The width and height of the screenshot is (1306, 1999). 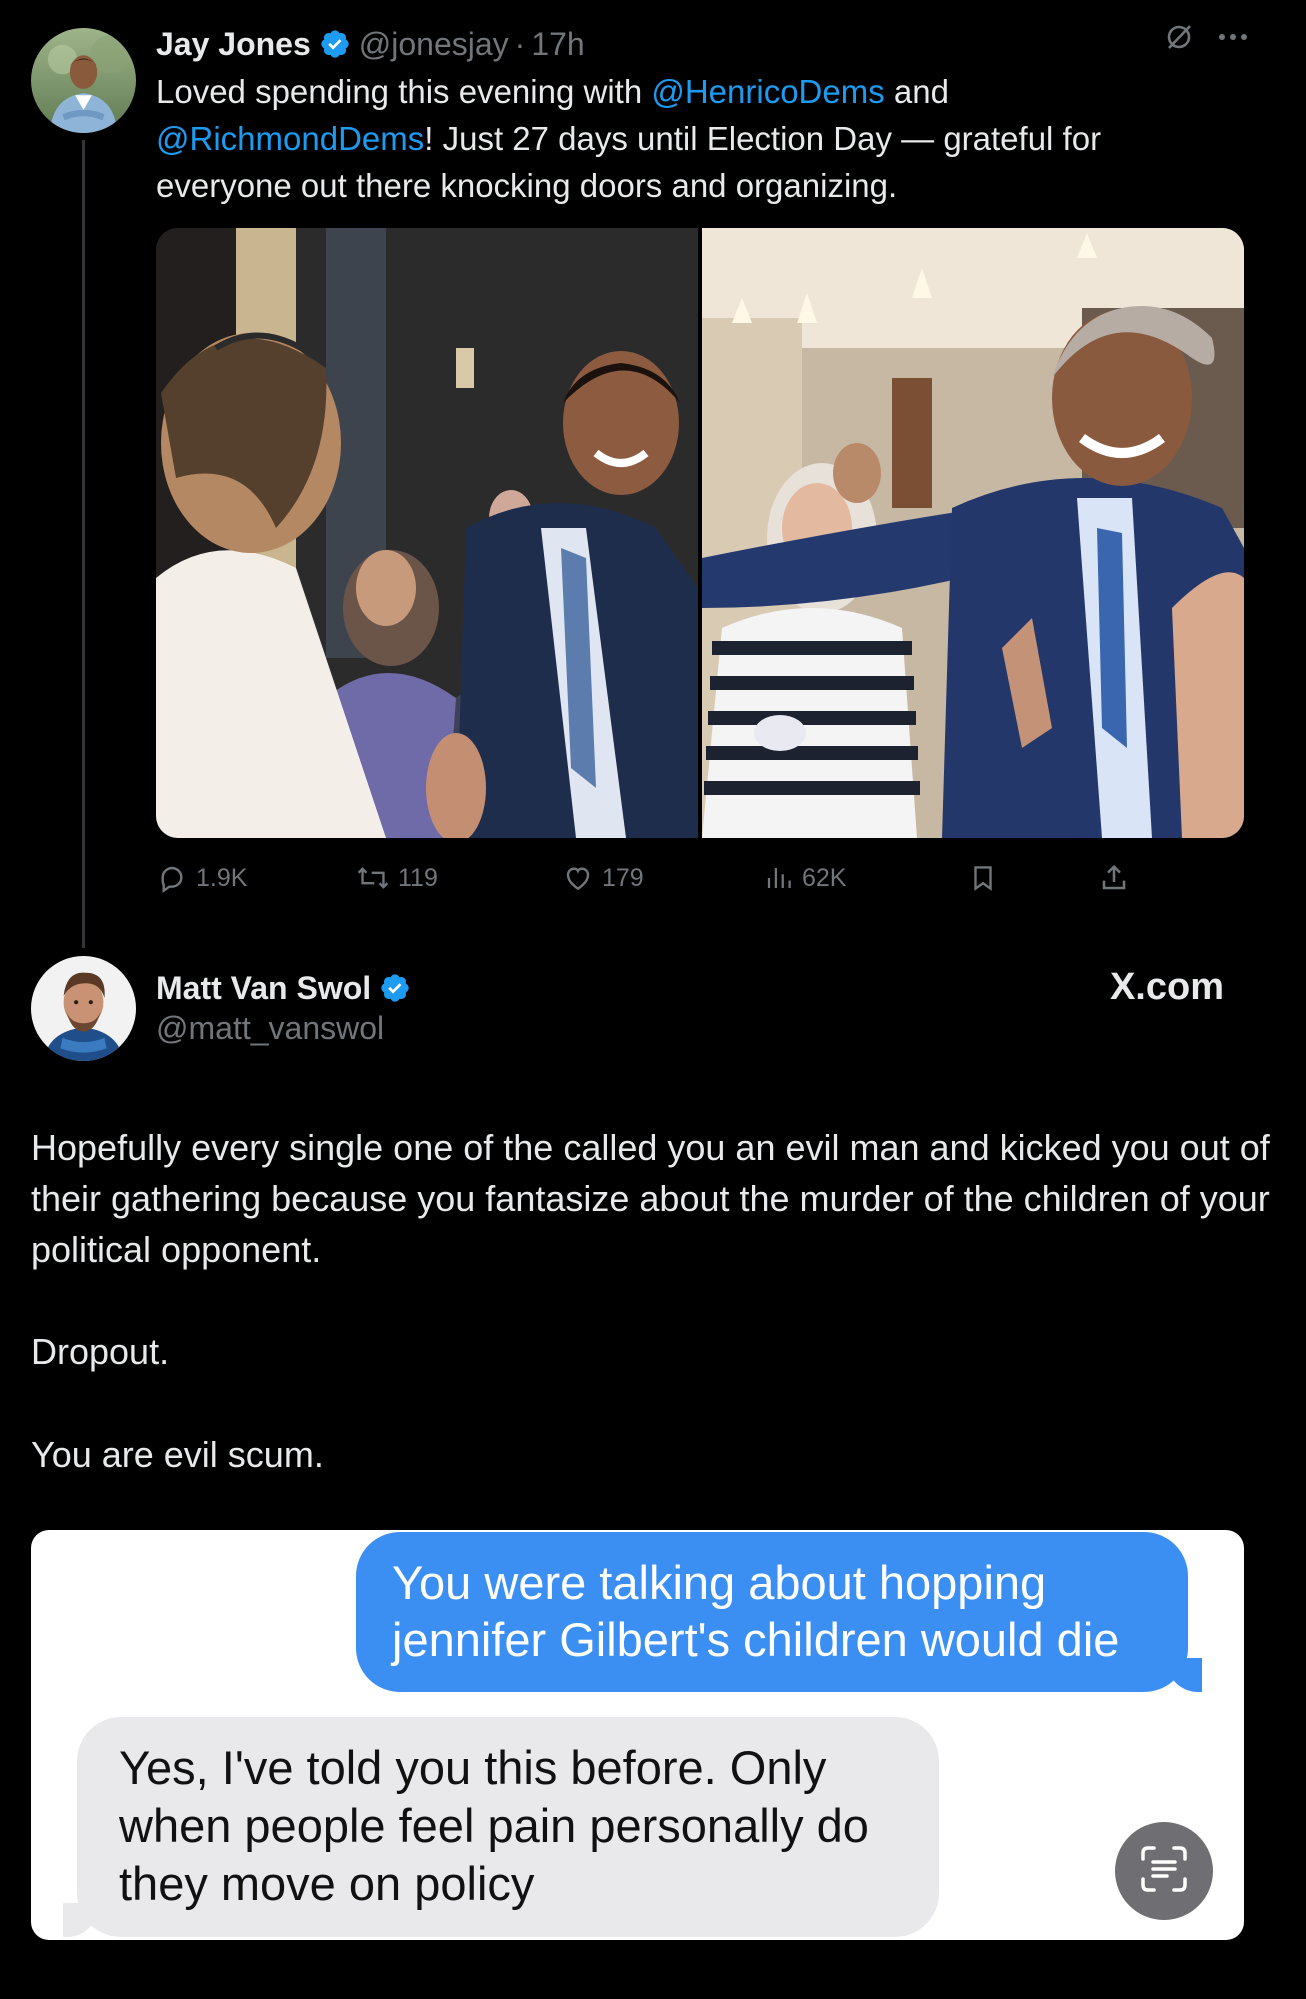 I want to click on share-icon, so click(x=1114, y=878).